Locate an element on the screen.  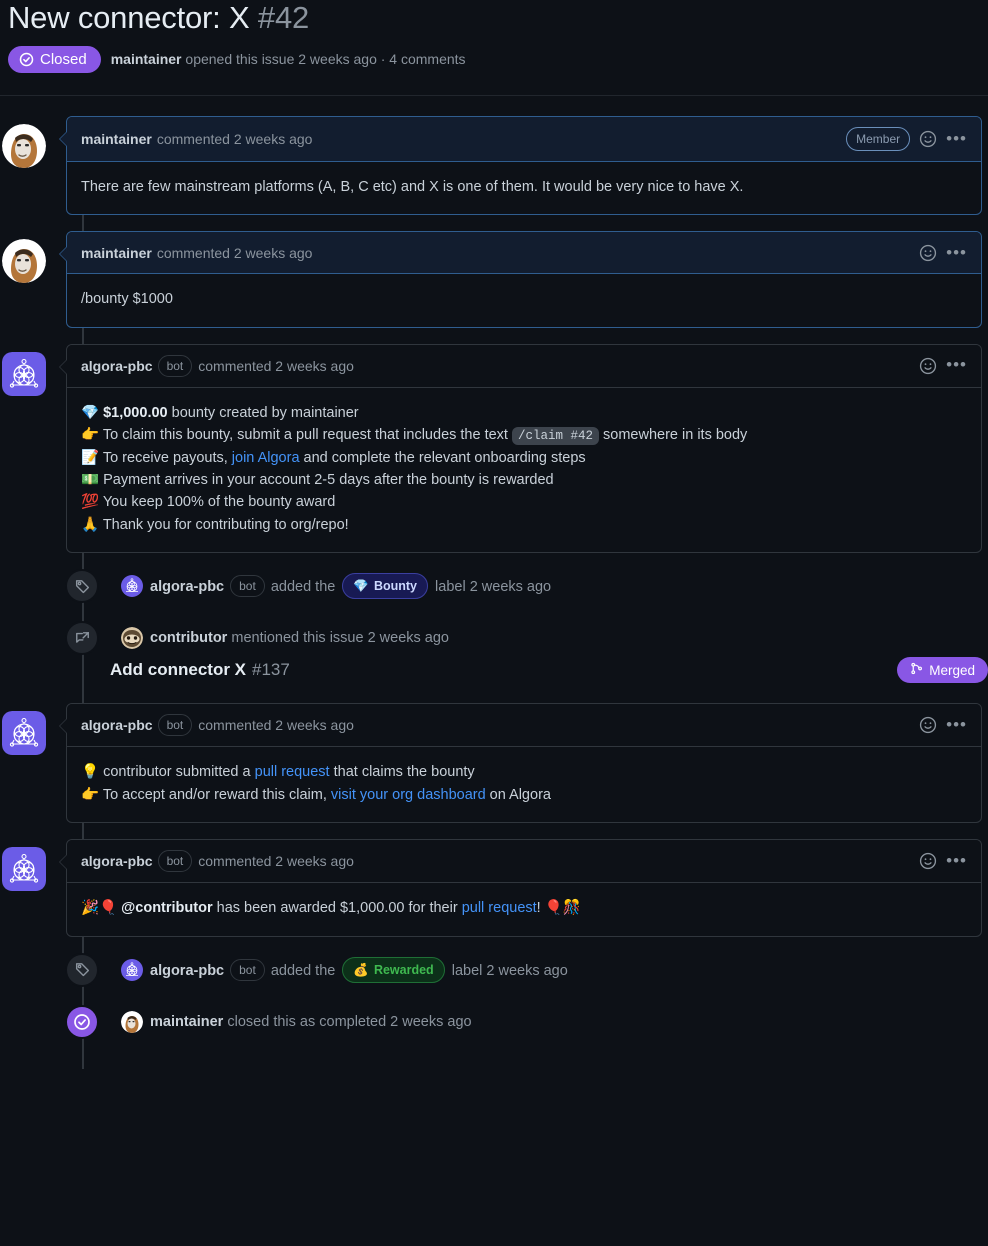
emoji-icon: 👉 is located at coordinates (90, 435).